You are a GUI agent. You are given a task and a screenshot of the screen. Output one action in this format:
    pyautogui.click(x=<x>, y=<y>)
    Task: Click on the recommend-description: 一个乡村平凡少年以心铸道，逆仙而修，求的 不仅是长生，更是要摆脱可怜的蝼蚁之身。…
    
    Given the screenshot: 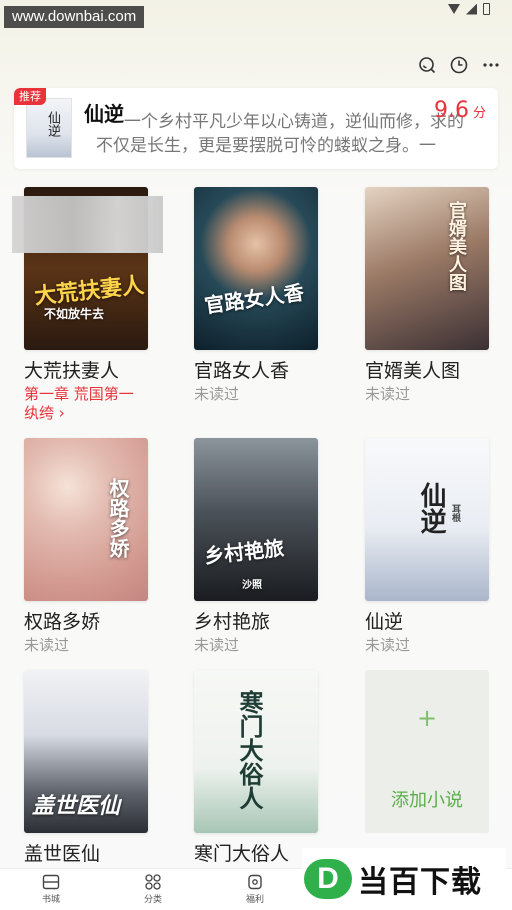 What is the action you would take?
    pyautogui.click(x=292, y=134)
    